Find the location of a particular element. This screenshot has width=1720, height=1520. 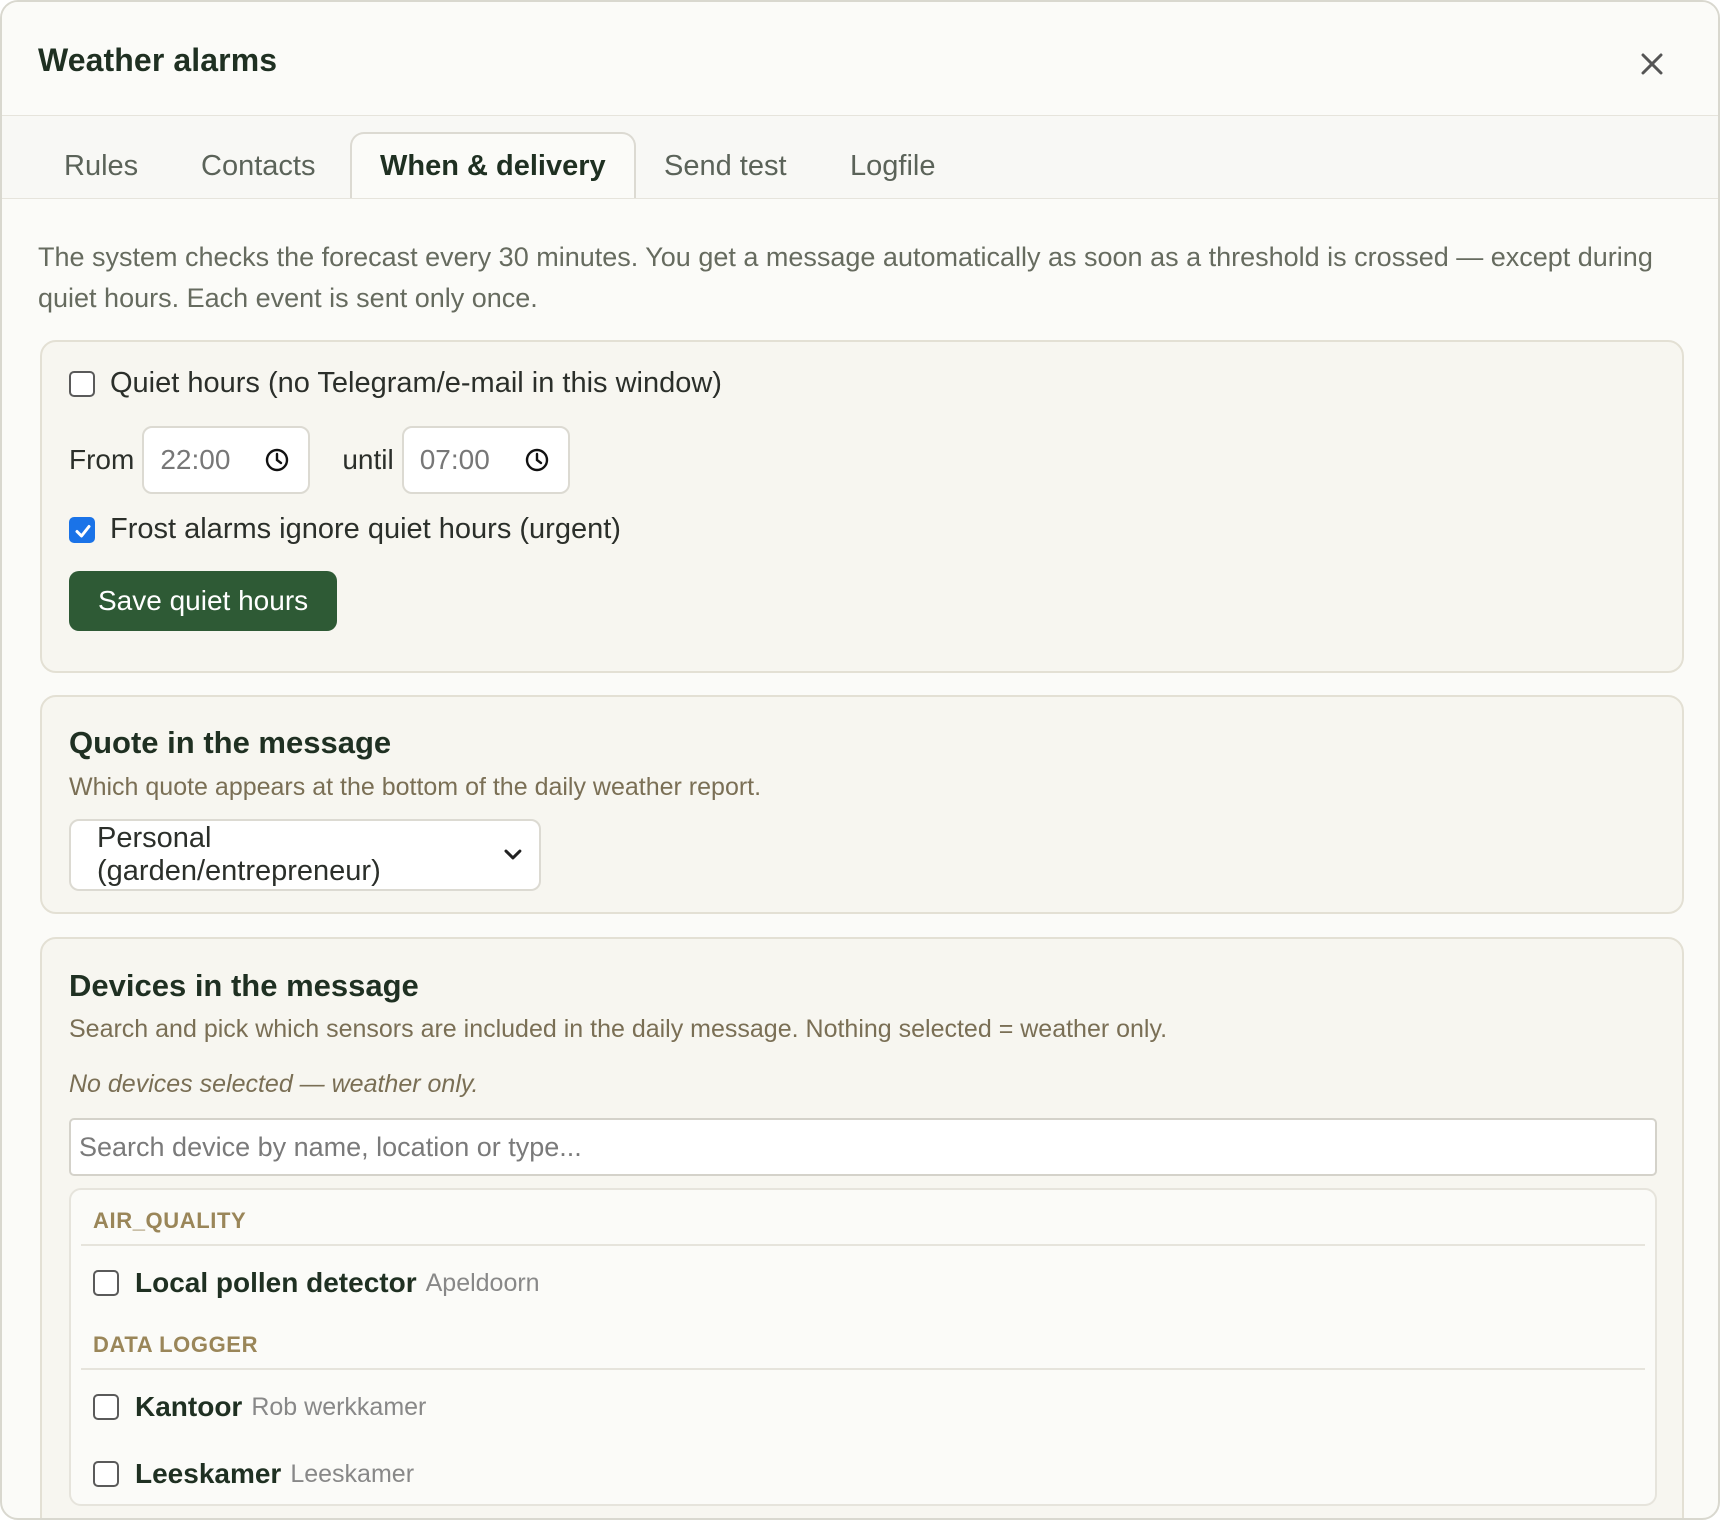

device-row: Local pollen detector Apeldoorn is located at coordinates (863, 1283).